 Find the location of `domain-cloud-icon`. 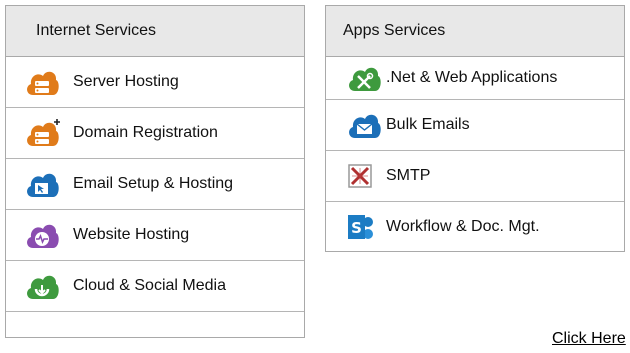

domain-cloud-icon is located at coordinates (43, 132).